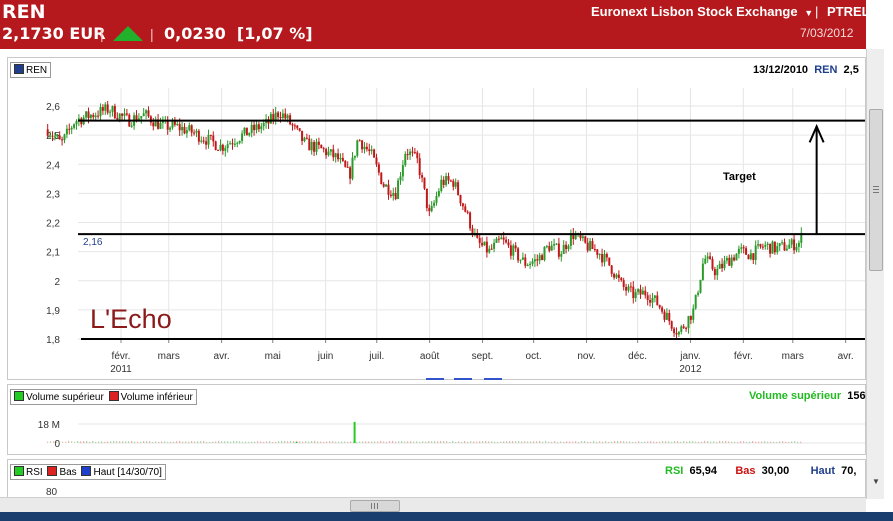 The width and height of the screenshot is (893, 521). I want to click on exchange-dropdown: Euronext Lisbon Stock Exchange ▼, so click(702, 11).